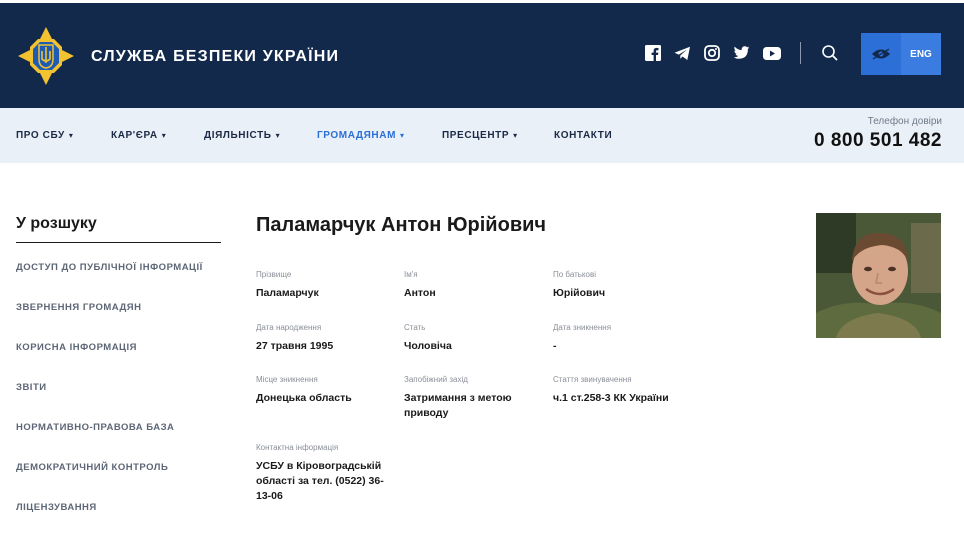 The height and width of the screenshot is (542, 964). Describe the element at coordinates (653, 53) in the screenshot. I see `facebook-icon` at that location.